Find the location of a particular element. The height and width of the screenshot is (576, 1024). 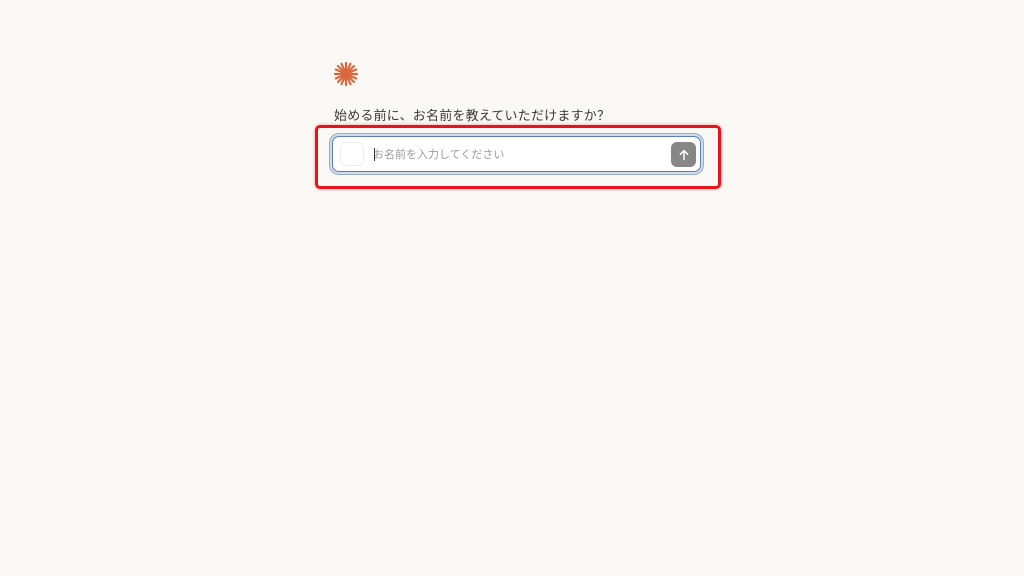

name-input-container is located at coordinates (516, 154).